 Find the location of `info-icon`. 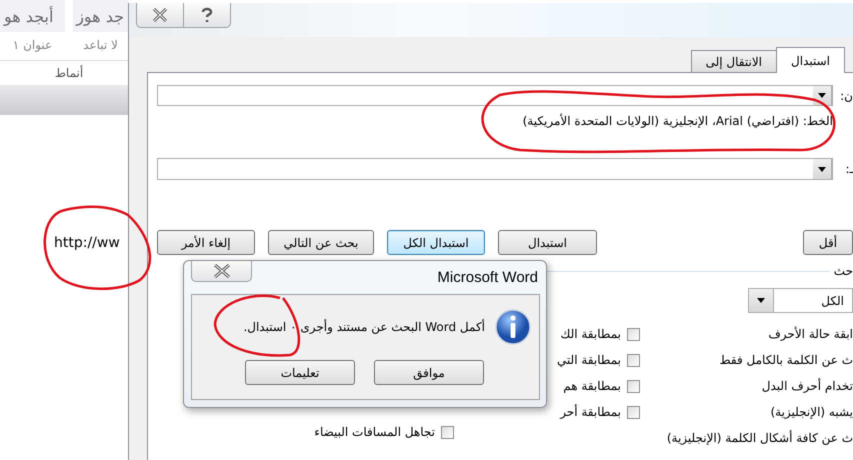

info-icon is located at coordinates (513, 327).